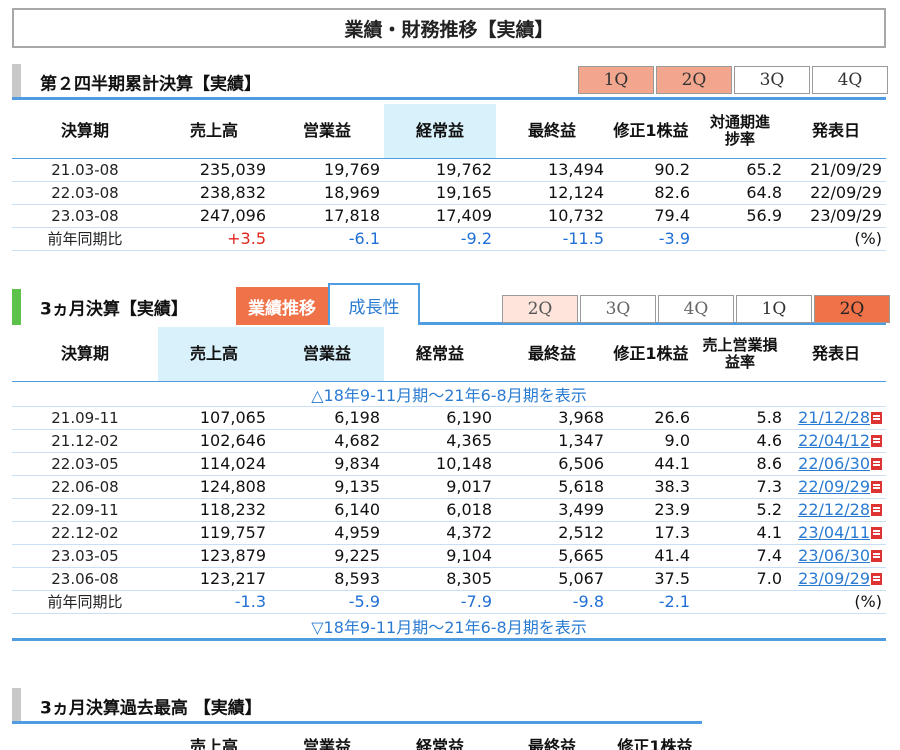 Image resolution: width=900 pixels, height=750 pixels. What do you see at coordinates (440, 193) in the screenshot?
I see `cell-ordinary: 19,165` at bounding box center [440, 193].